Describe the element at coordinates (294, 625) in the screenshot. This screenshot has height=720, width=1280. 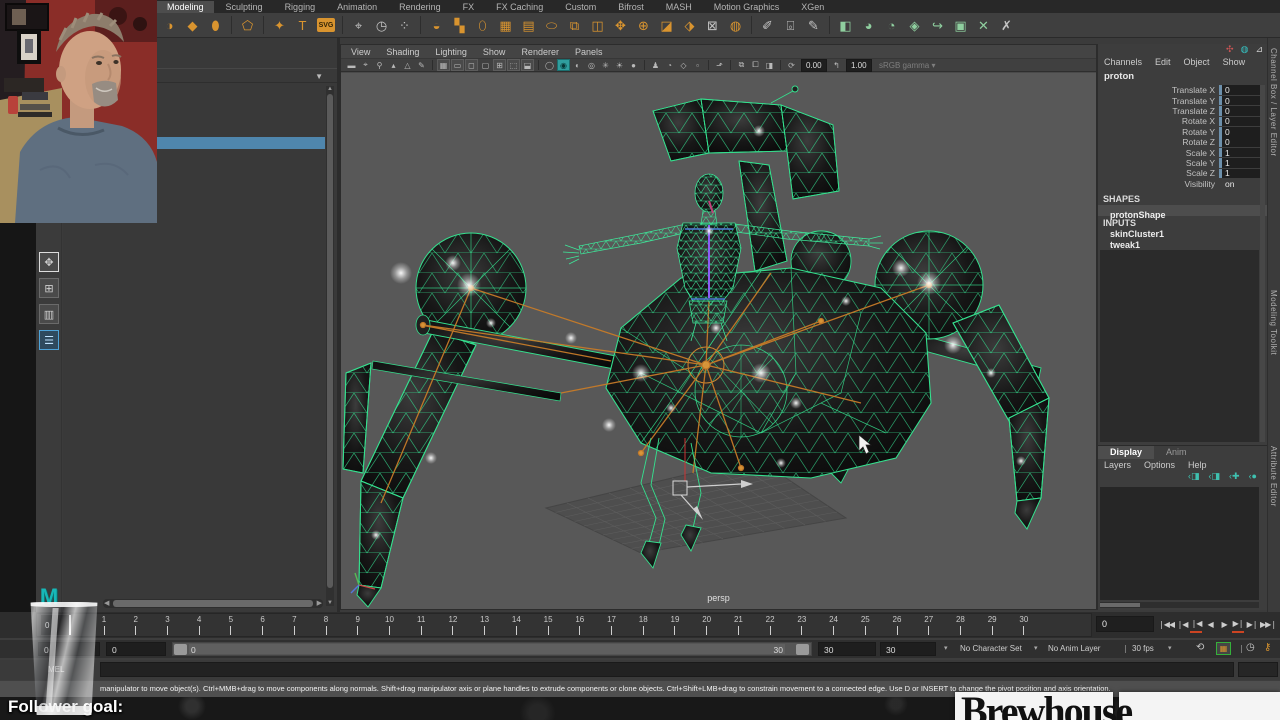
I see `timeline-frame-7: 7` at that location.